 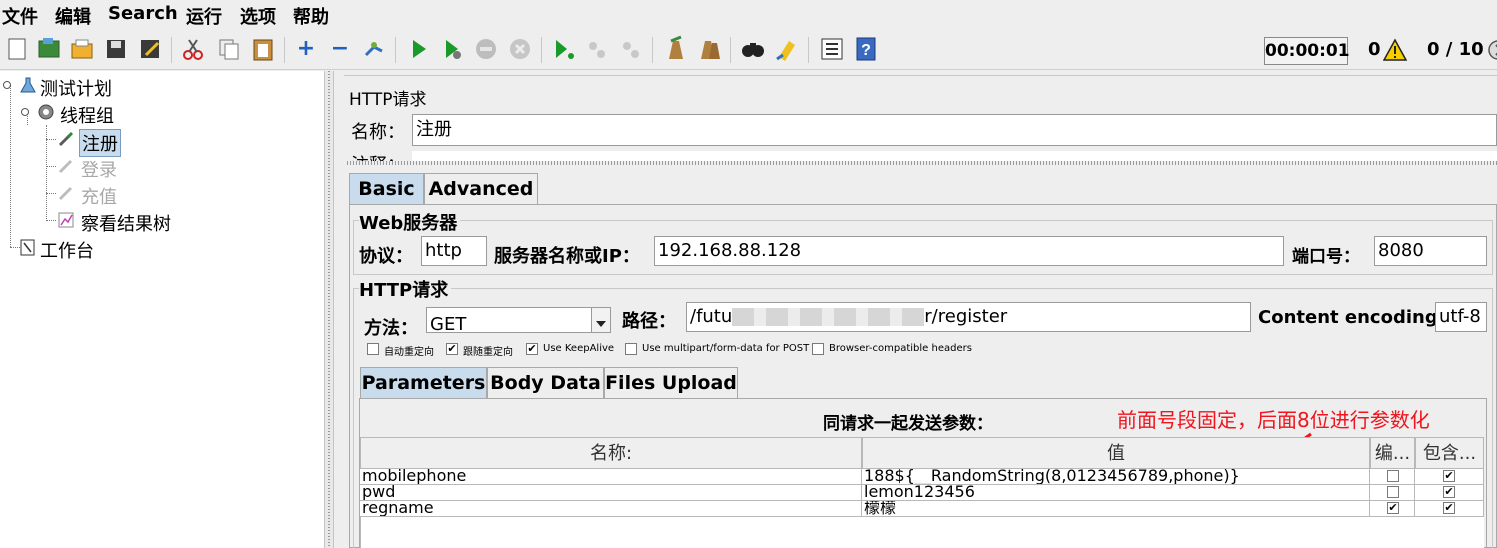 I want to click on menu-bar: 文件 编辑 Search 运行 选项 帮助, so click(x=748, y=15).